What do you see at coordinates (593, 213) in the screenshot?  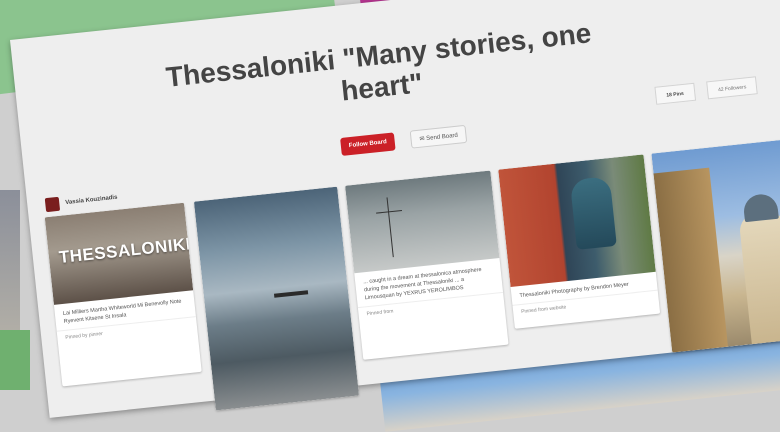 I see `statue-silhouette` at bounding box center [593, 213].